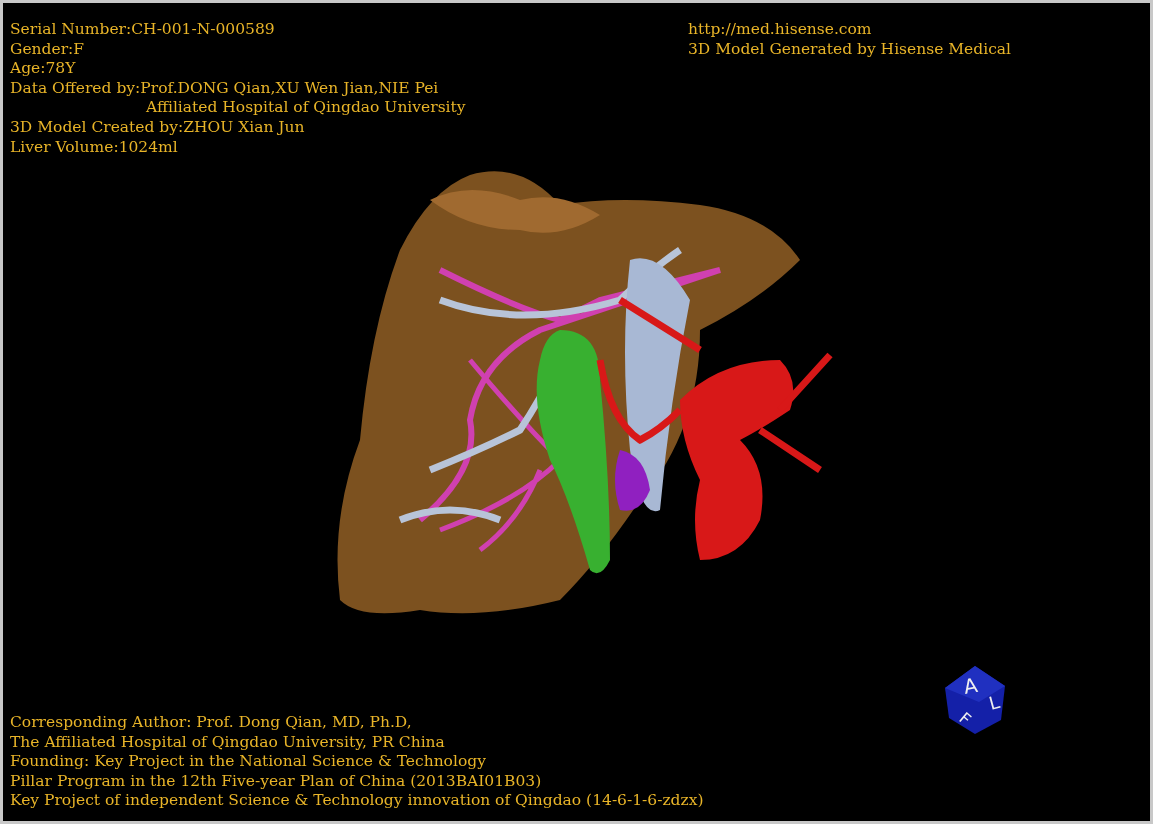 The image size is (1153, 824). I want to click on credit-text: Pillar Program in the 12th Five-year Plan of China (2013BAI01B03), so click(276, 781).